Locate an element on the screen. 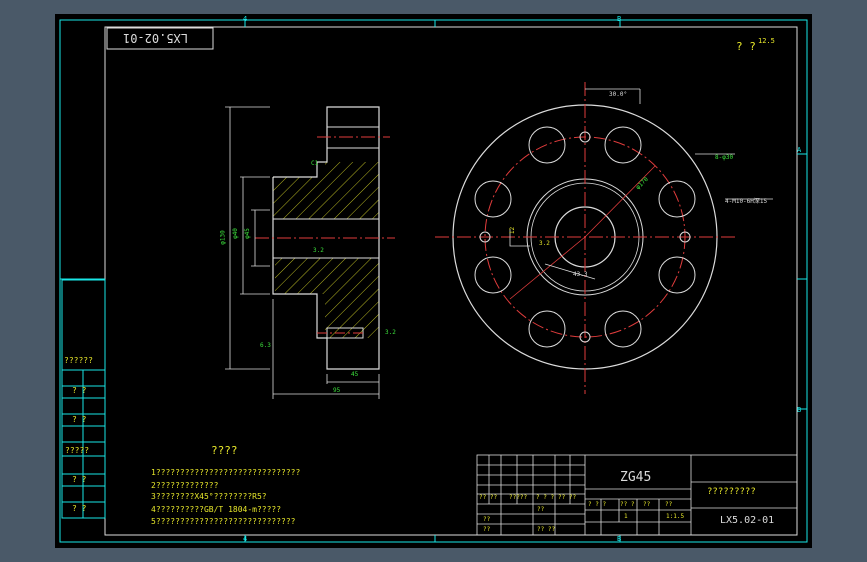 The image size is (867, 562). dim-length-2: 95 is located at coordinates (337, 390).